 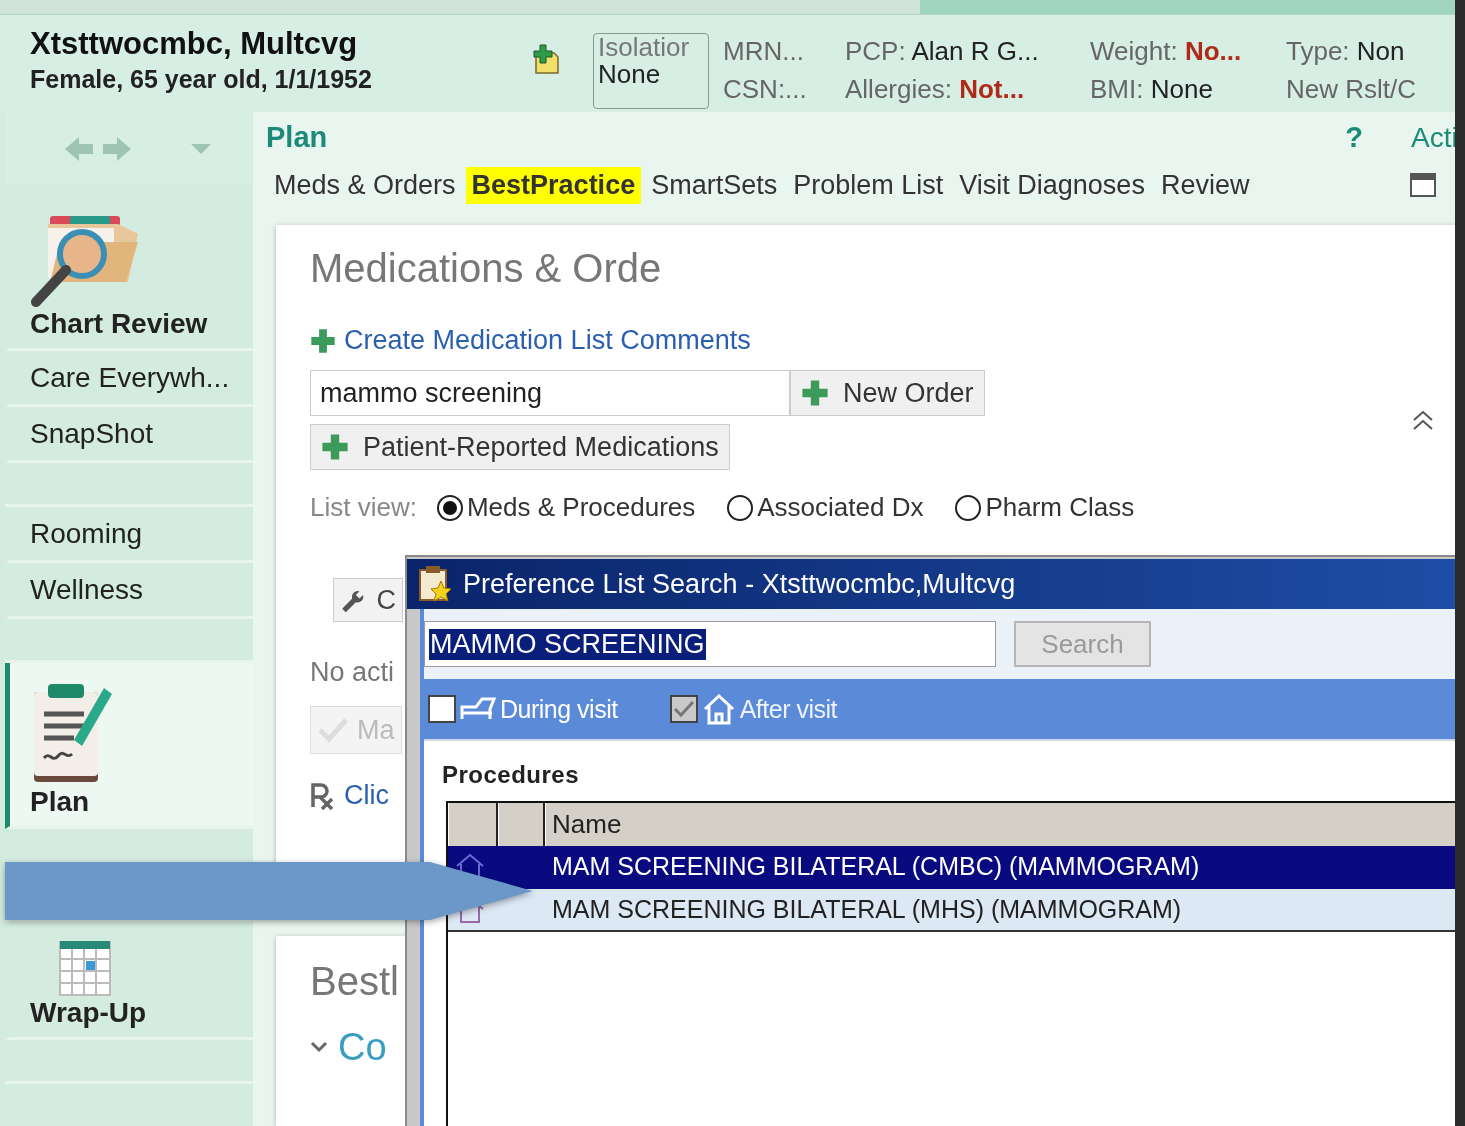 I want to click on house-icon, so click(x=718, y=709).